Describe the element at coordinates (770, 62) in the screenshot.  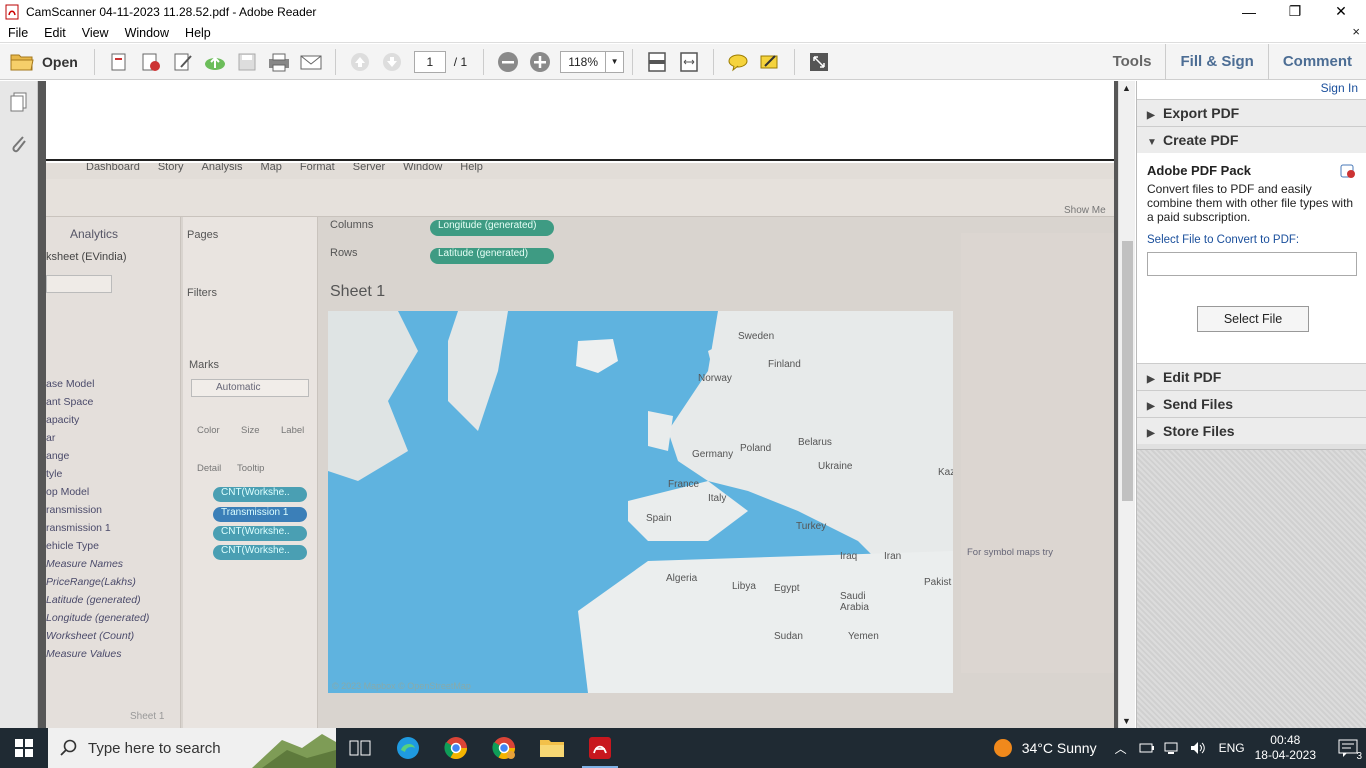
I see `highlight-icon` at that location.